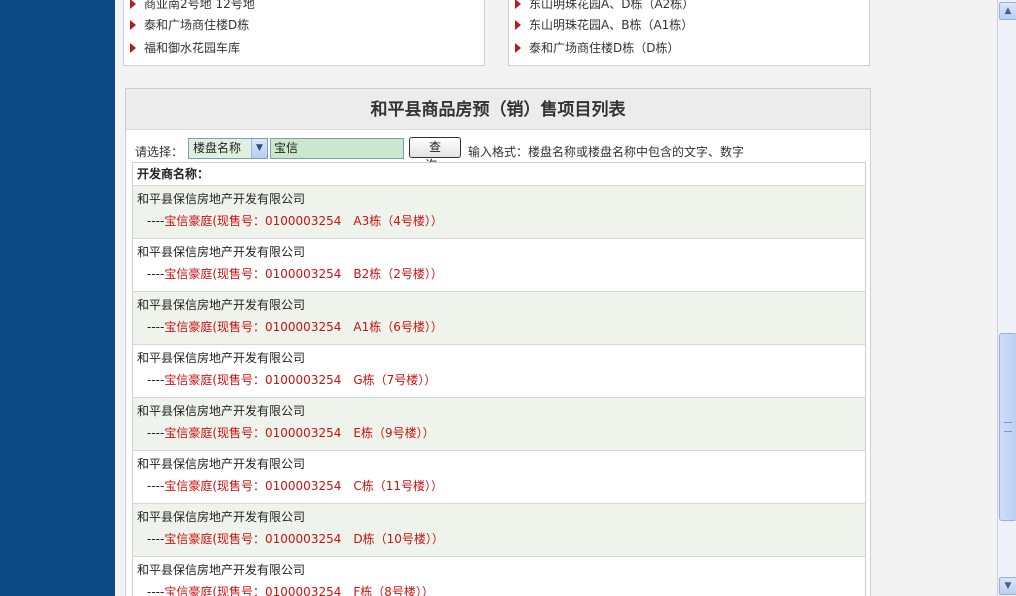 The height and width of the screenshot is (596, 1016). Describe the element at coordinates (159, 152) in the screenshot. I see `search-label: 请选择：` at that location.